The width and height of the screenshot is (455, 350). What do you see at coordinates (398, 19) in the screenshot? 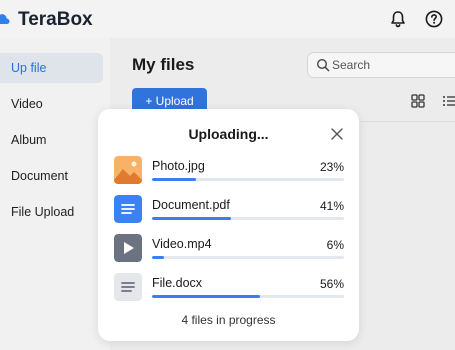
I see `bell-icon` at bounding box center [398, 19].